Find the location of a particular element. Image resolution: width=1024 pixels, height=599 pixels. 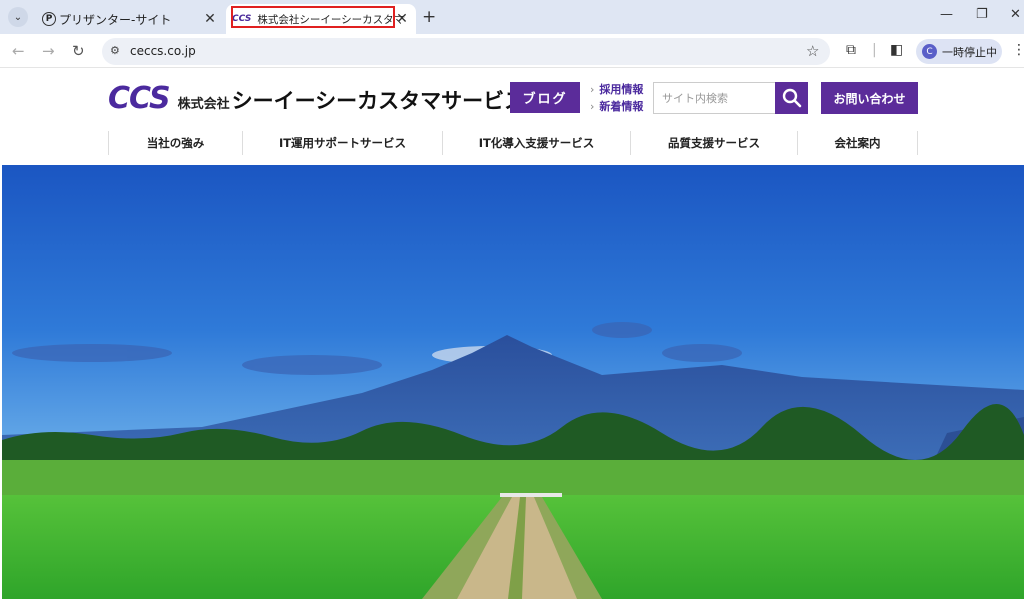

tab-ccs: CCS 株式会社シーイーシーカスタマサービス ✕ is located at coordinates (321, 19).